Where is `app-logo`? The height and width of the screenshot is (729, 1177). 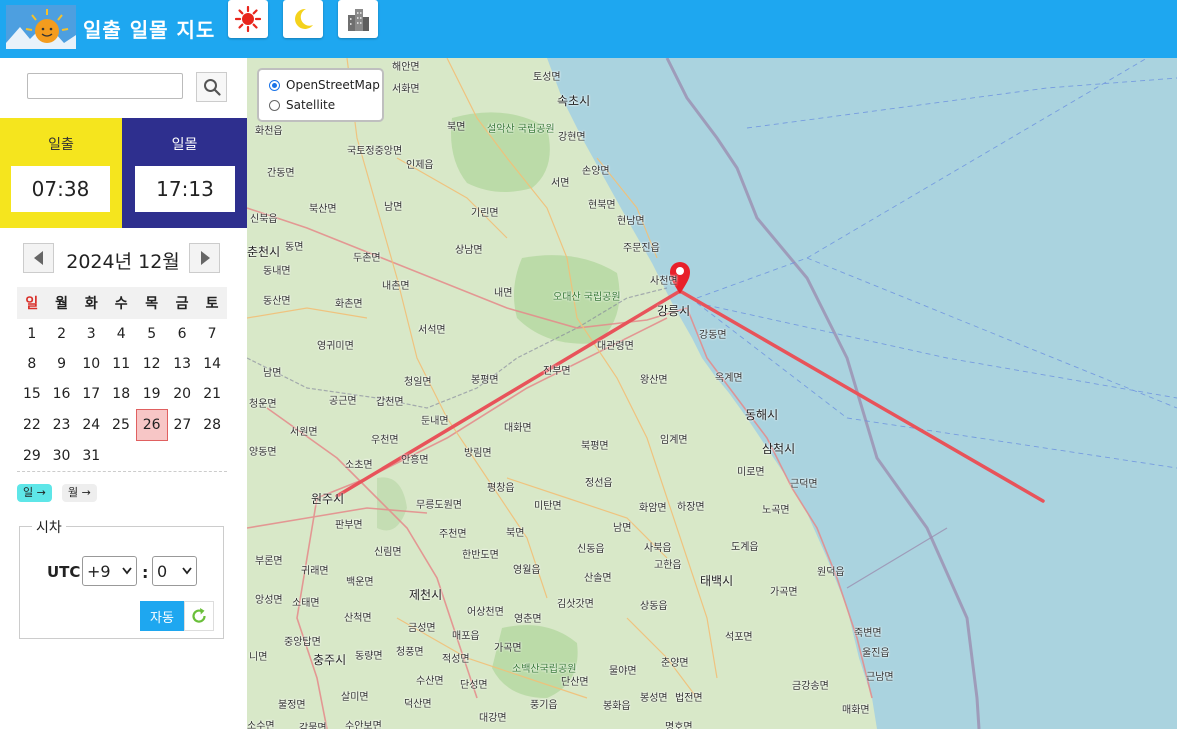 app-logo is located at coordinates (41, 27).